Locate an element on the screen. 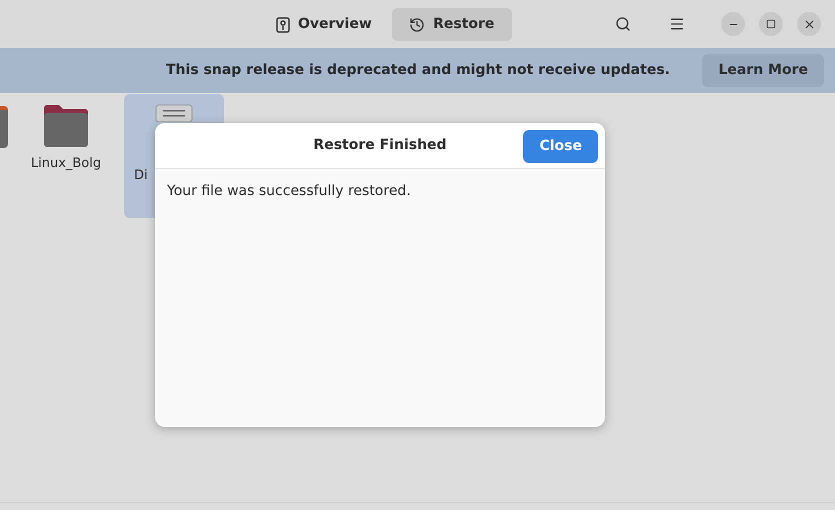  banner-message: This snap release is deprecated and might not receive updates. is located at coordinates (418, 70).